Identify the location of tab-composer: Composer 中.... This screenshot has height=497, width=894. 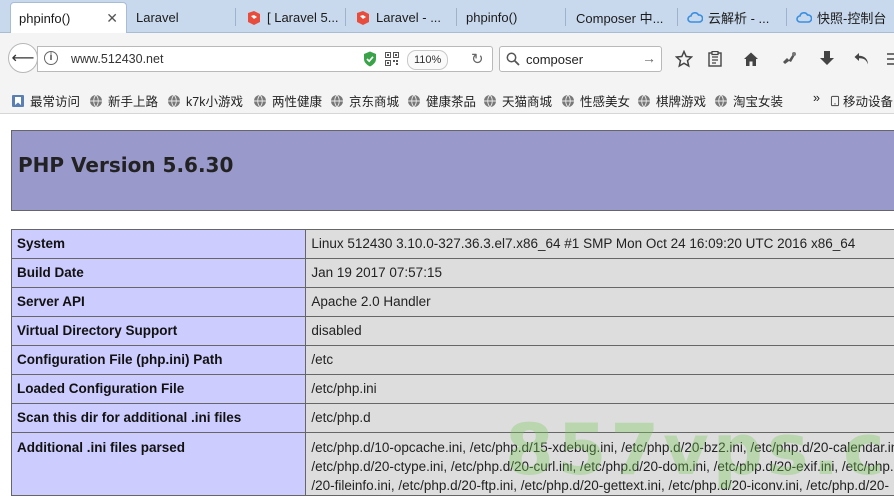
(623, 17).